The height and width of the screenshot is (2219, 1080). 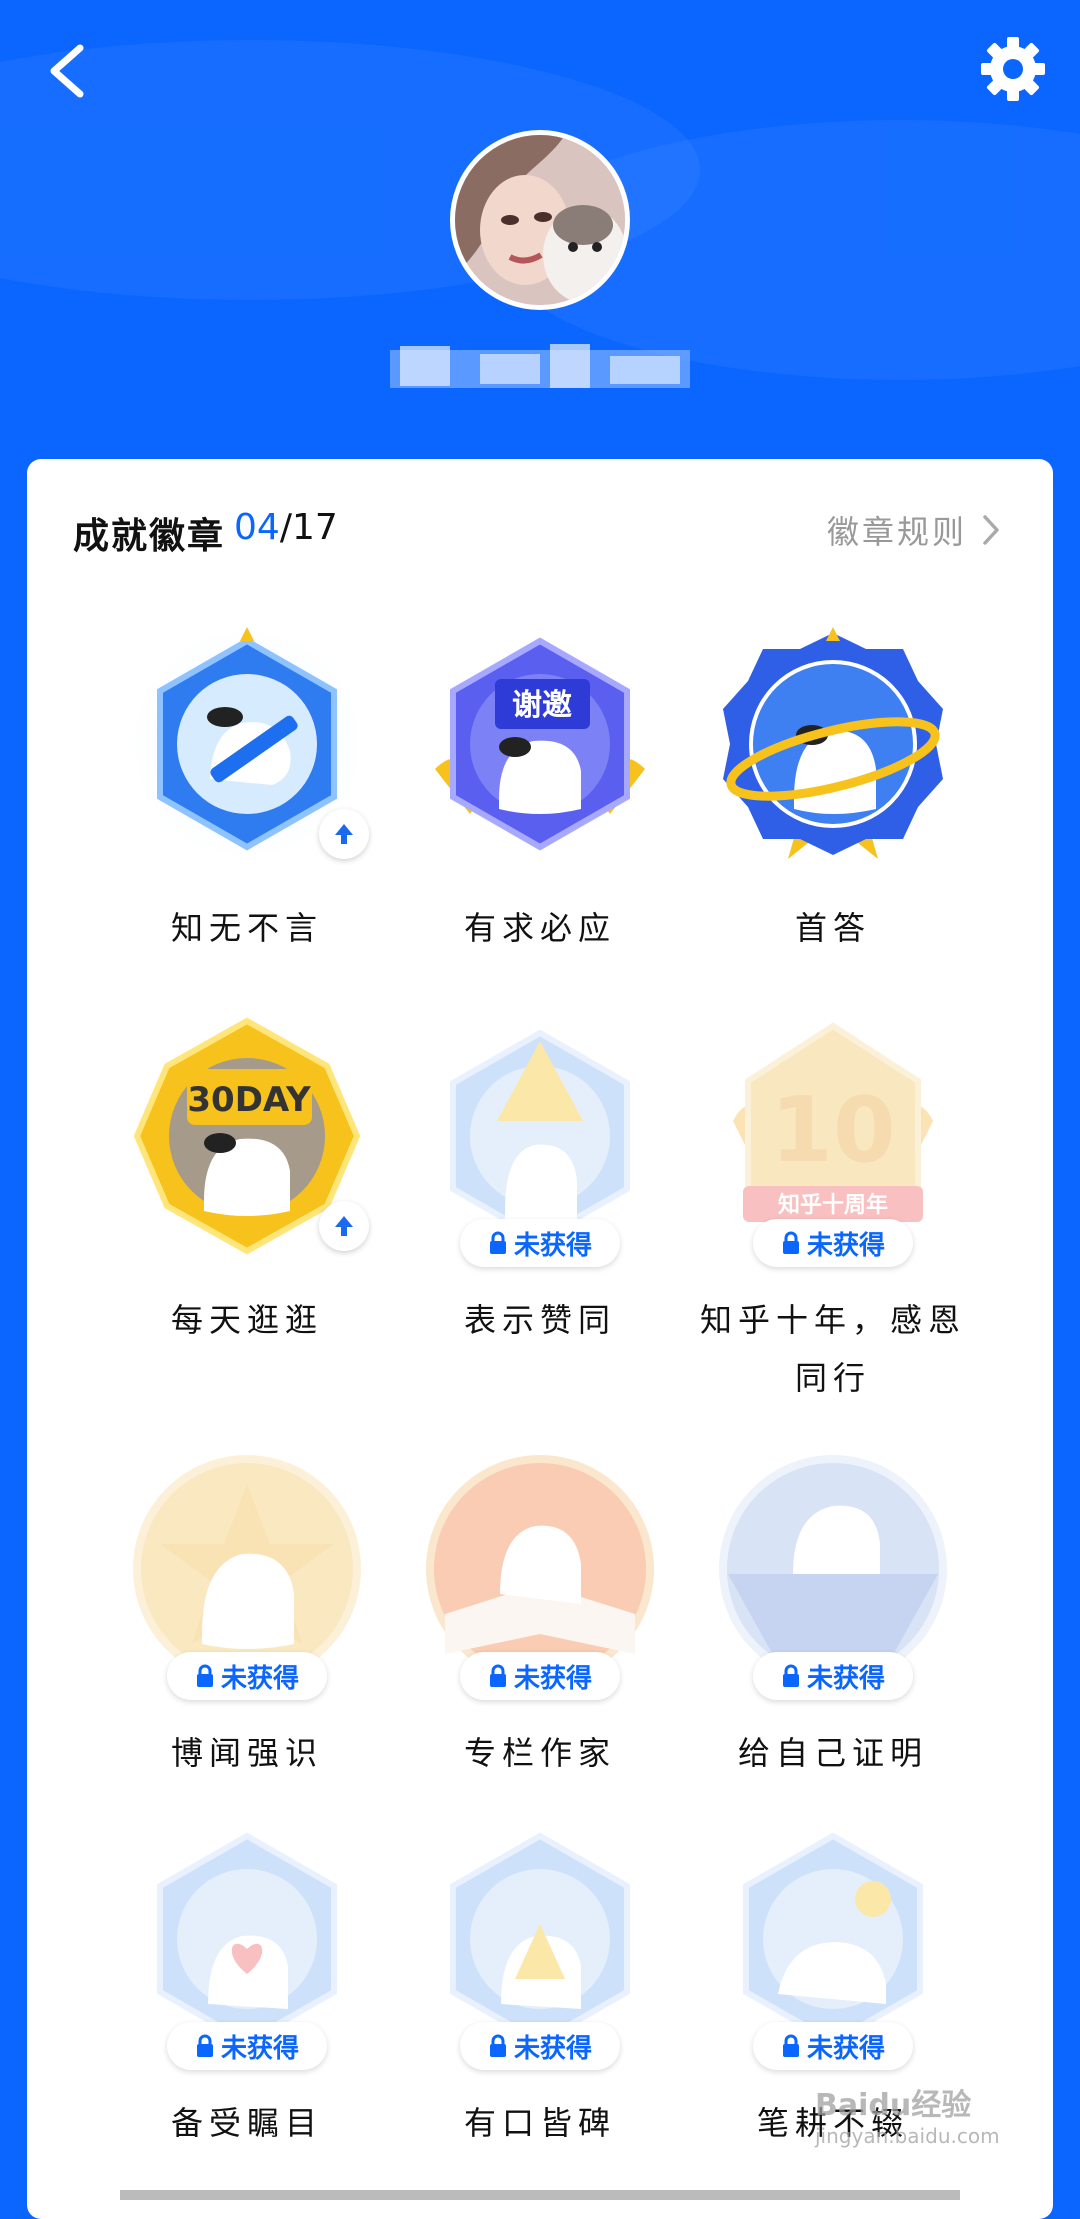 What do you see at coordinates (246, 928) in the screenshot?
I see `badge-label: 知无不言` at bounding box center [246, 928].